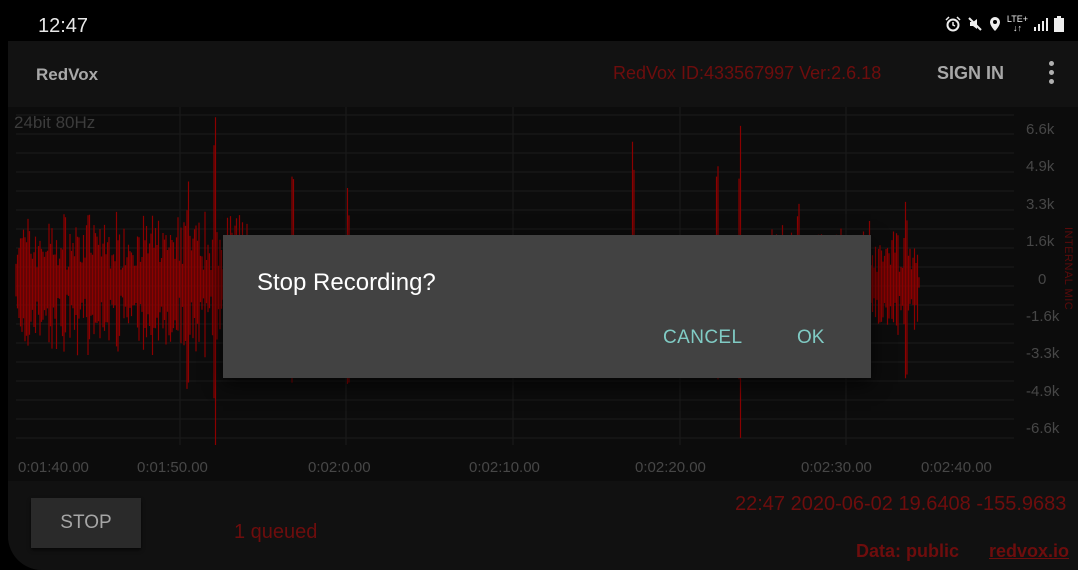 The height and width of the screenshot is (570, 1078). What do you see at coordinates (1051, 75) in the screenshot?
I see `more-vert-icon` at bounding box center [1051, 75].